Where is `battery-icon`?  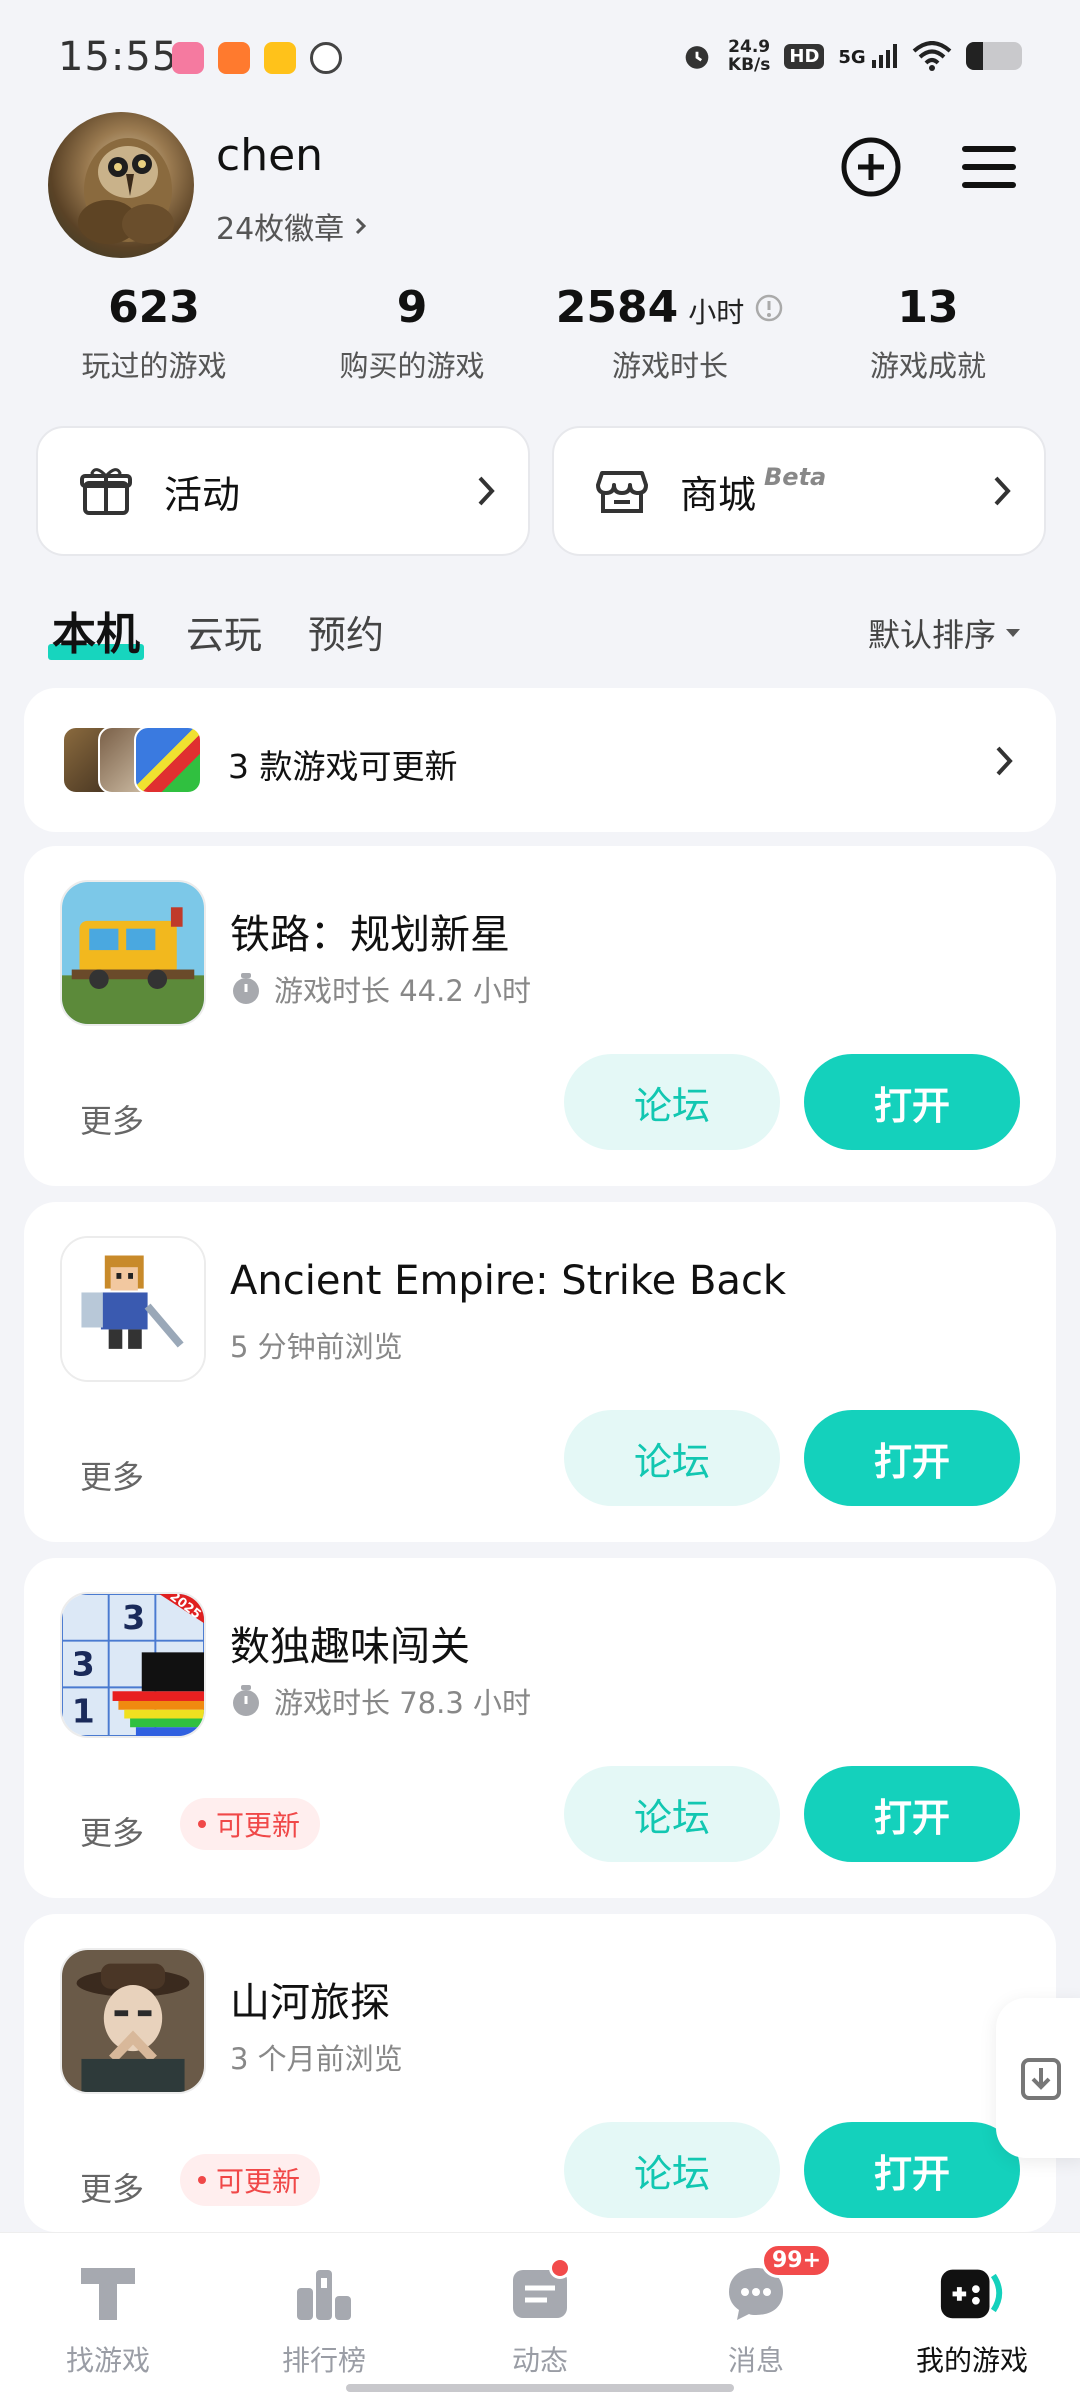
battery-icon is located at coordinates (994, 56).